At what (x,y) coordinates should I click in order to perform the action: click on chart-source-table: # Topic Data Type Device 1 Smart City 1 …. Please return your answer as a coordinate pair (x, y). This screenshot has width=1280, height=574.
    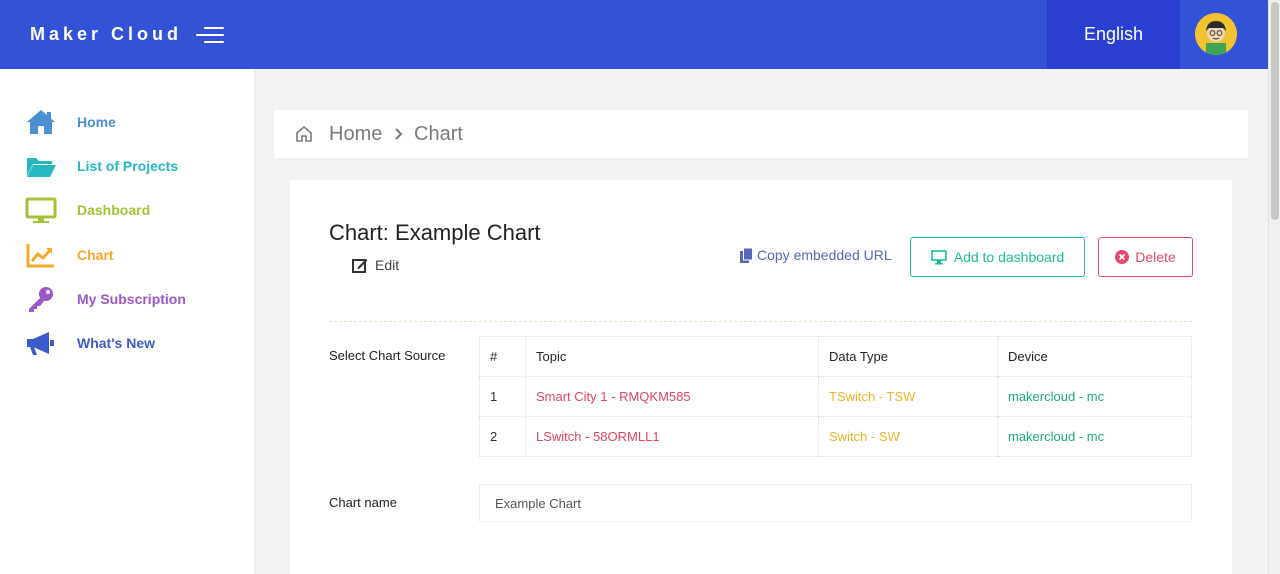
    Looking at the image, I should click on (835, 396).